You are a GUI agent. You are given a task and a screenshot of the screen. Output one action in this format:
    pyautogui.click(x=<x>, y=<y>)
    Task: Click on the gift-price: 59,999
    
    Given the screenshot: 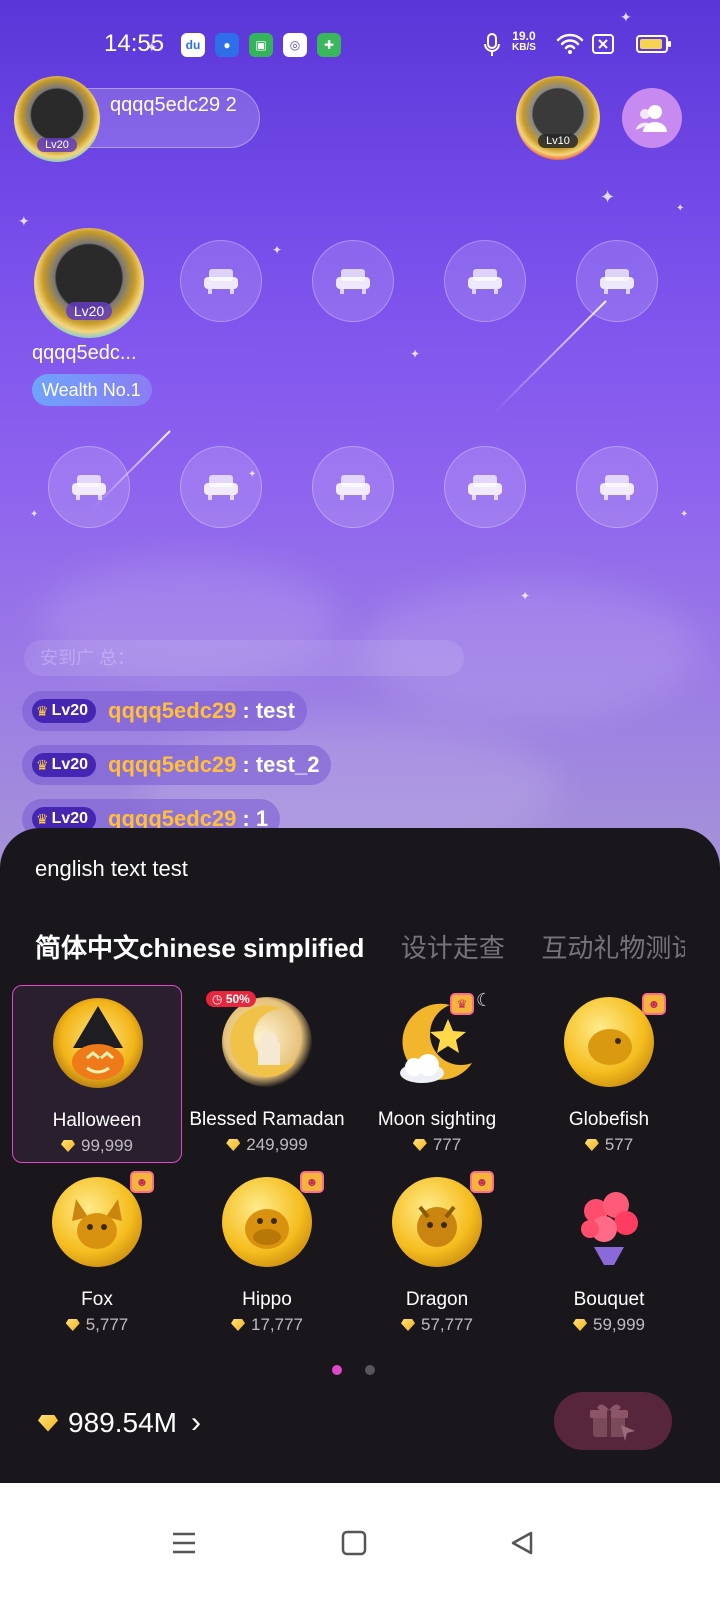 What is the action you would take?
    pyautogui.click(x=609, y=1325)
    